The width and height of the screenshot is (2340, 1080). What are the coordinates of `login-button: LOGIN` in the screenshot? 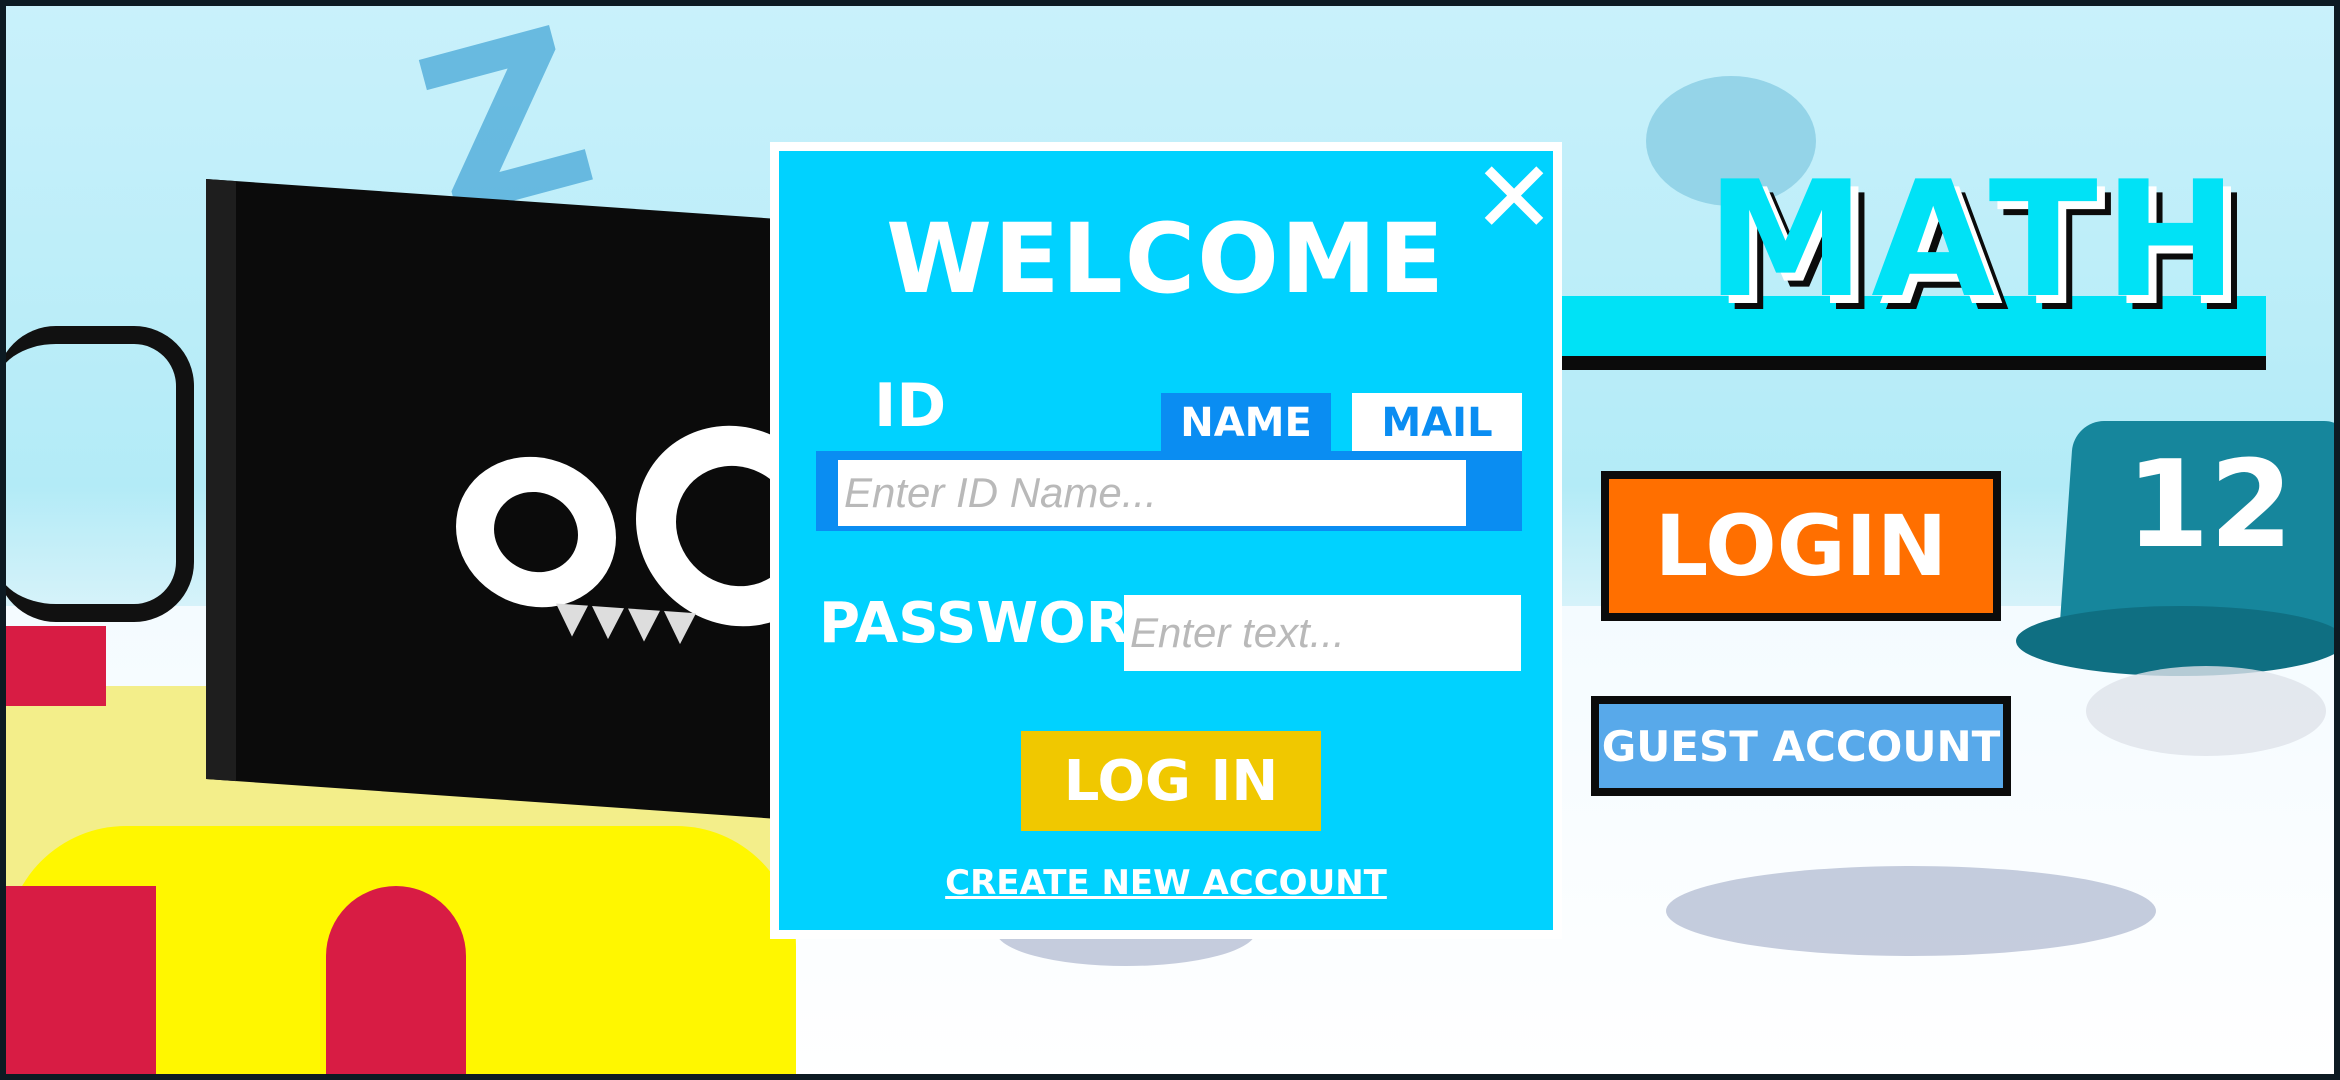 It's located at (1801, 546).